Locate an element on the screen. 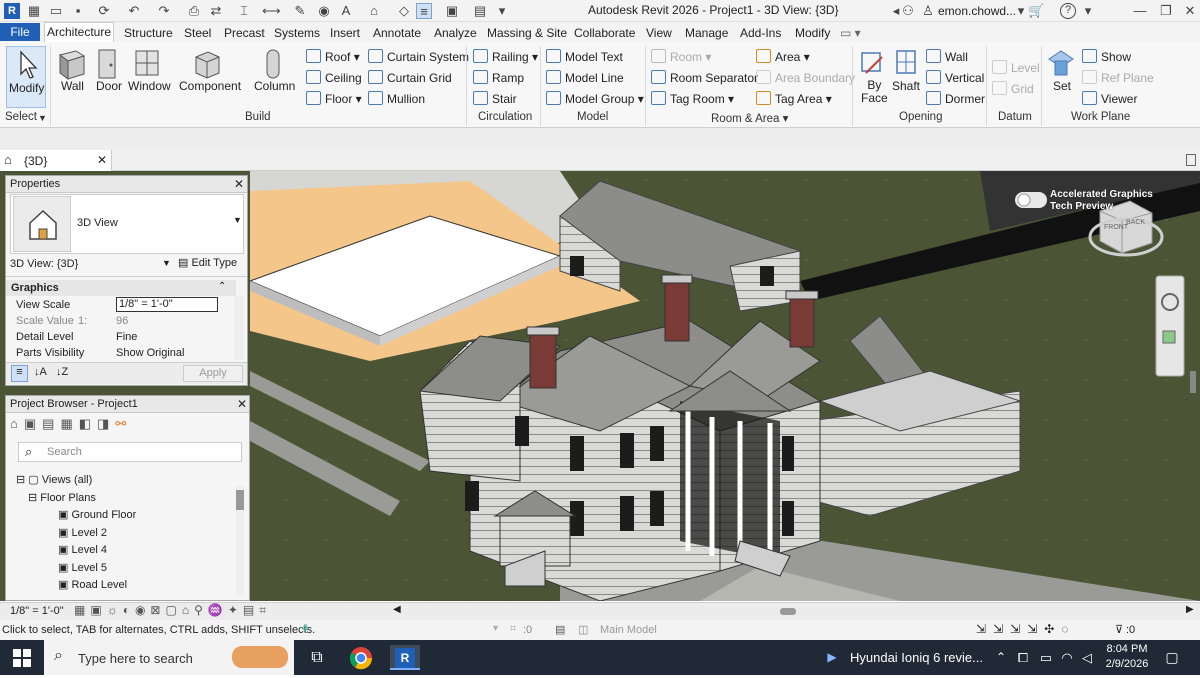 The height and width of the screenshot is (678, 1200). tab-massing-site: Massing & Site is located at coordinates (527, 33).